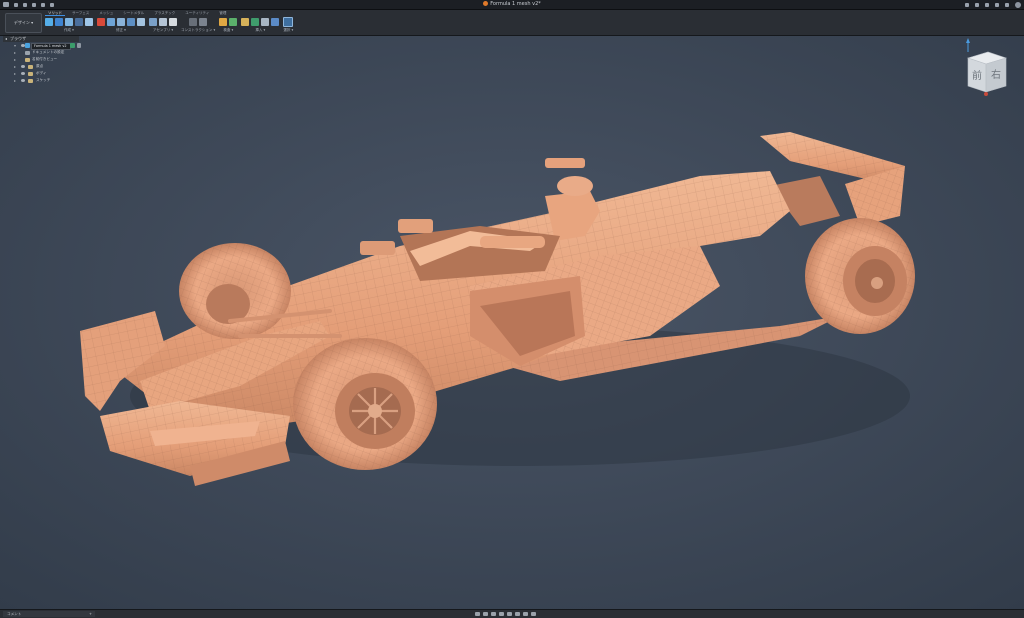  What do you see at coordinates (245, 22) in the screenshot?
I see `insert-derive-icon` at bounding box center [245, 22].